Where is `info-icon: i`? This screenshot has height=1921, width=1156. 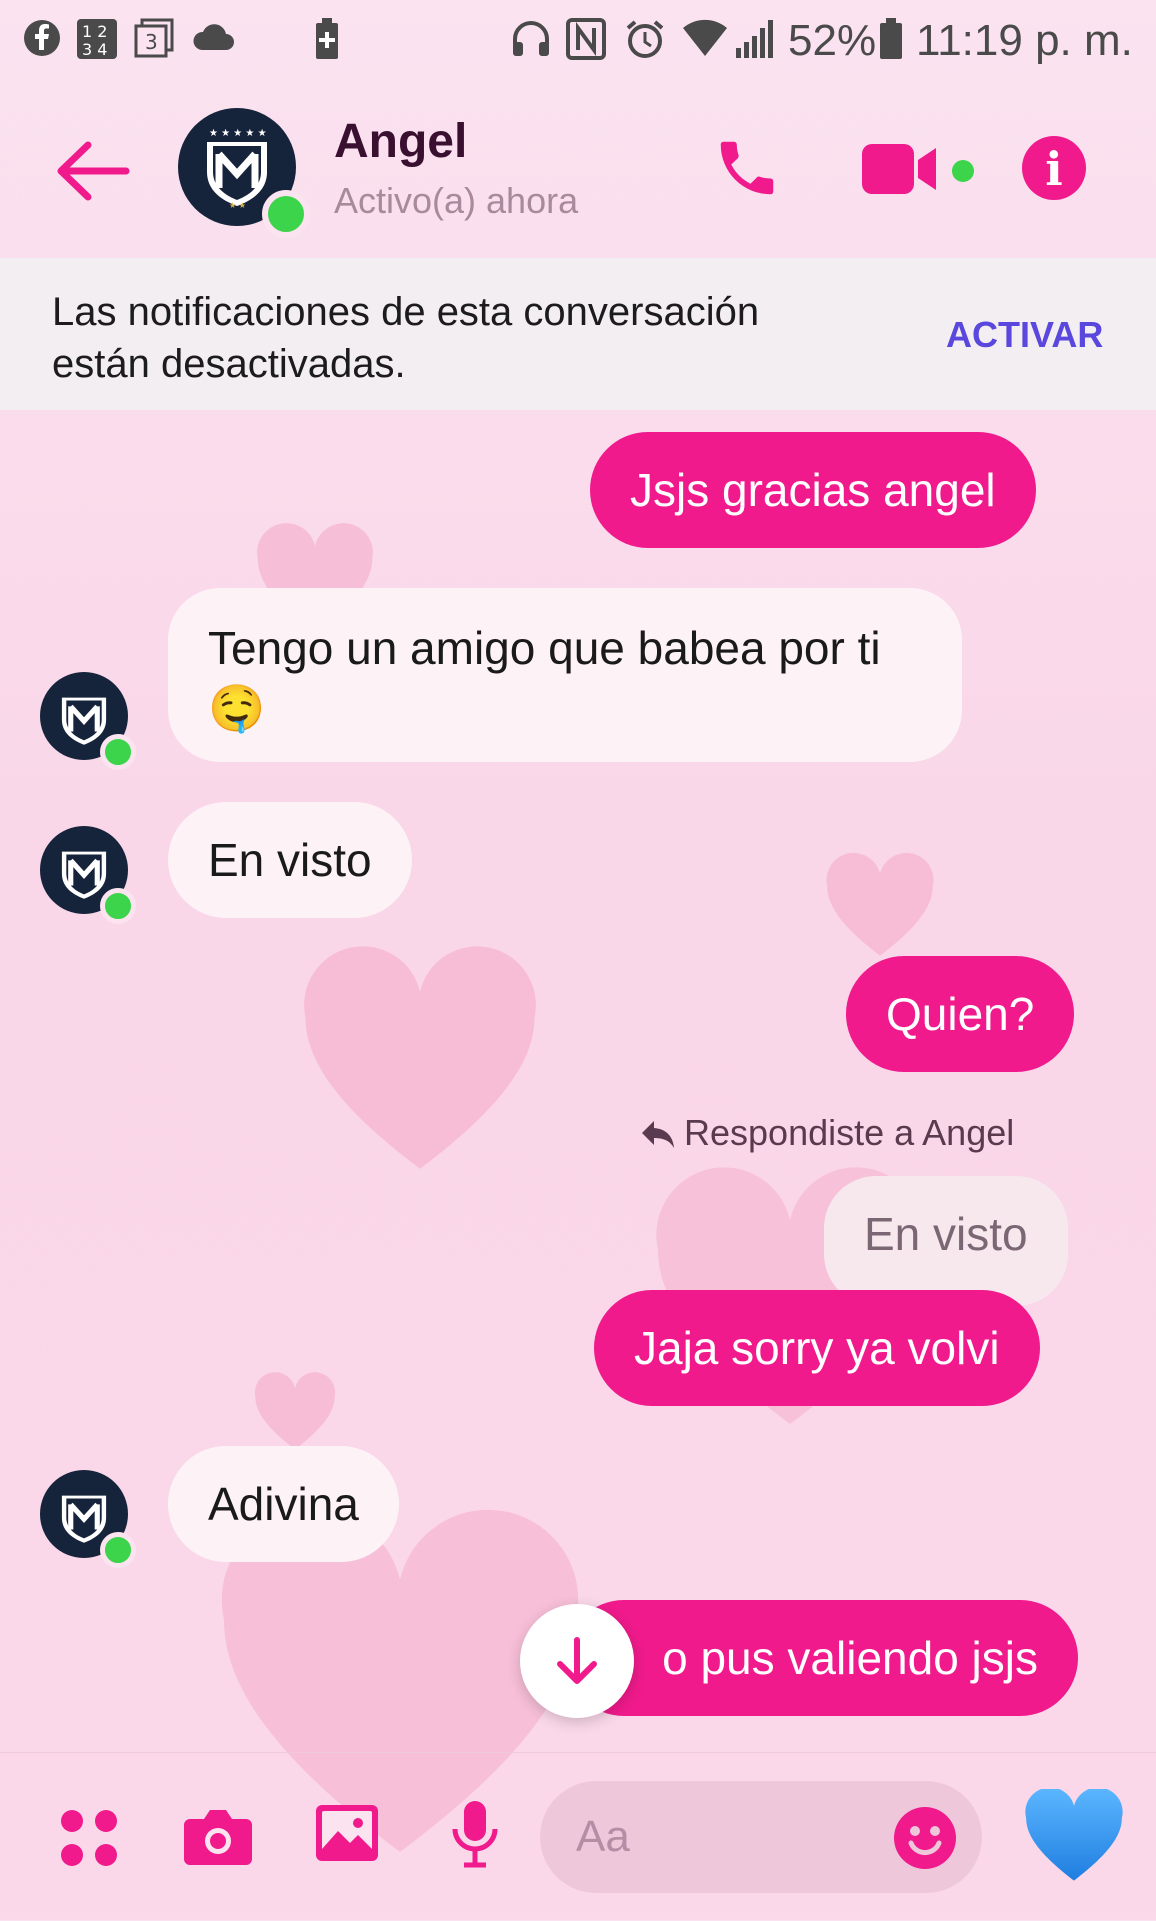
info-icon: i is located at coordinates (1054, 169).